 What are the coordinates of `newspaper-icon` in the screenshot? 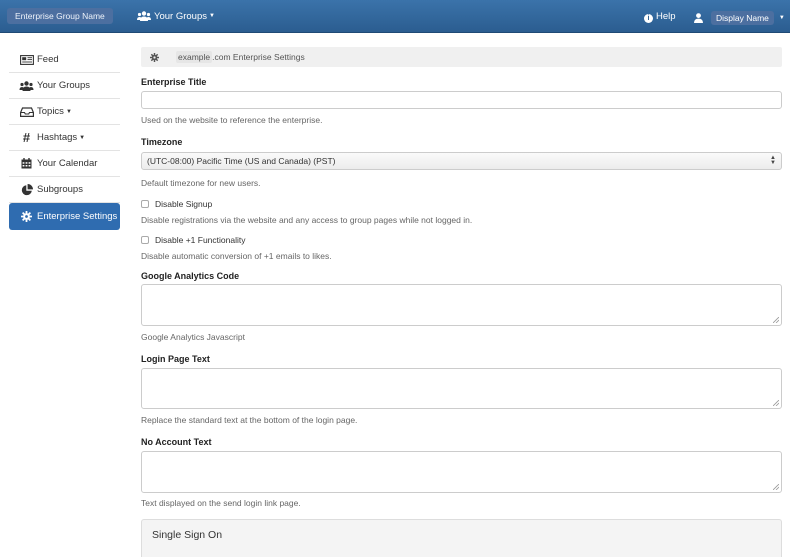 It's located at (26, 59).